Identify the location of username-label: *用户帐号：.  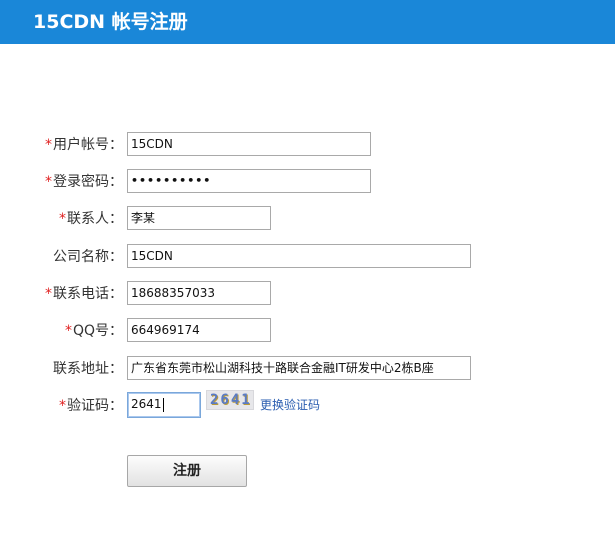
(84, 145).